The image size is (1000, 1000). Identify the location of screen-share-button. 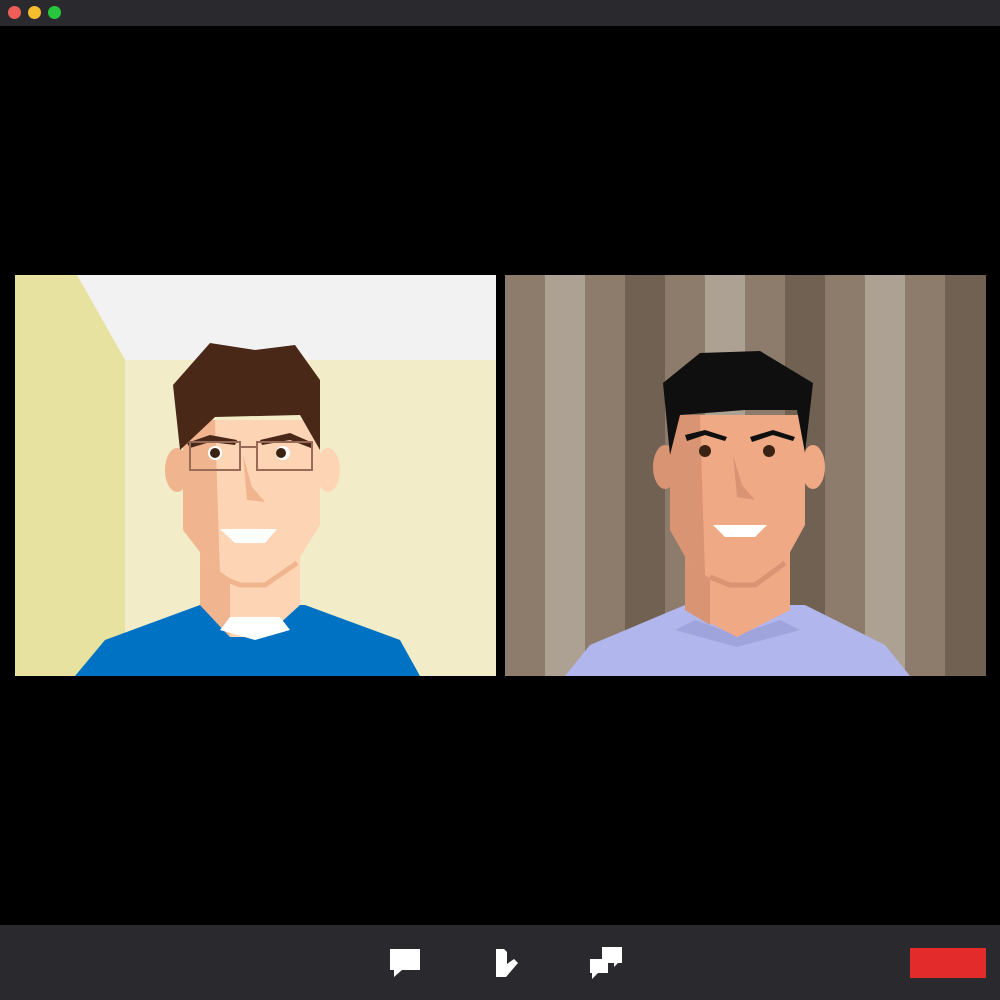
(606, 963).